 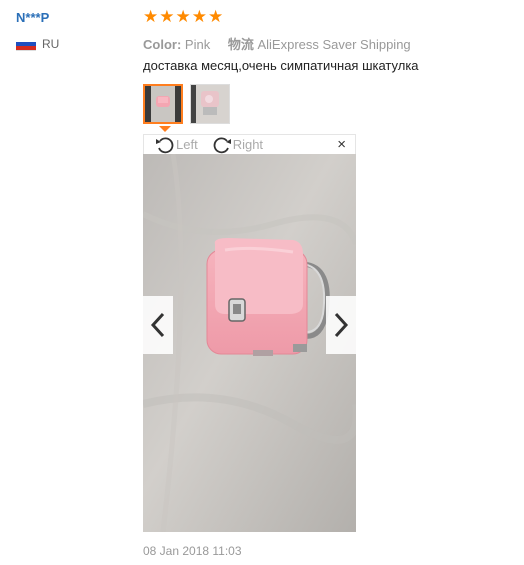 I want to click on close-icon: ×, so click(x=341, y=144).